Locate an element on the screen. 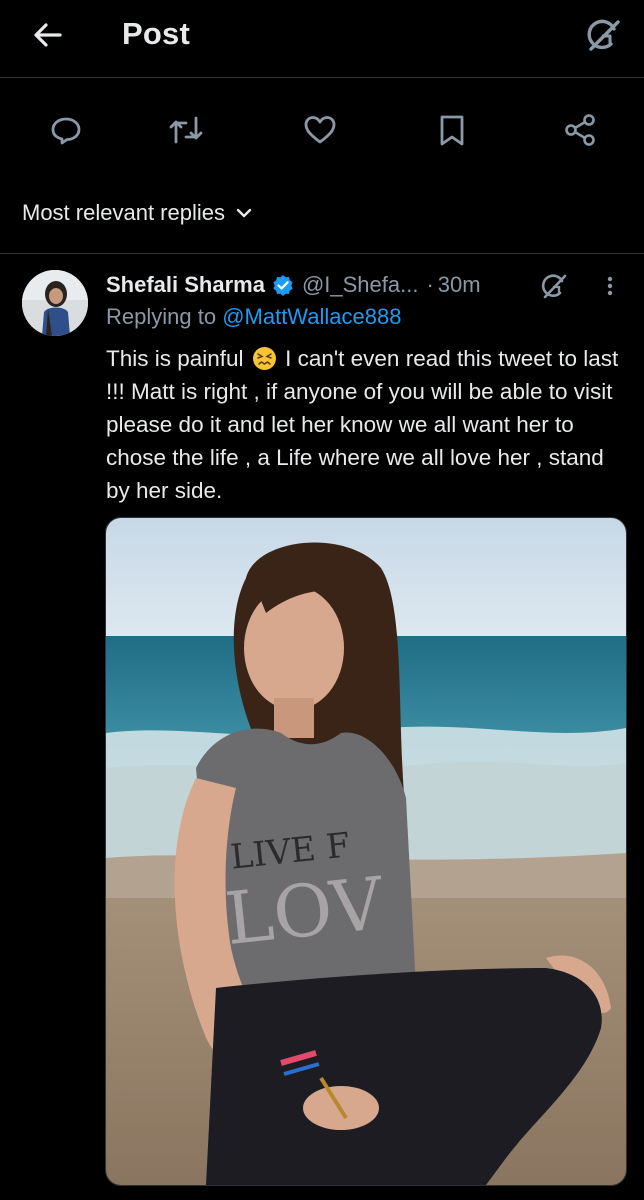 The width and height of the screenshot is (644, 1200). avatar is located at coordinates (55, 303).